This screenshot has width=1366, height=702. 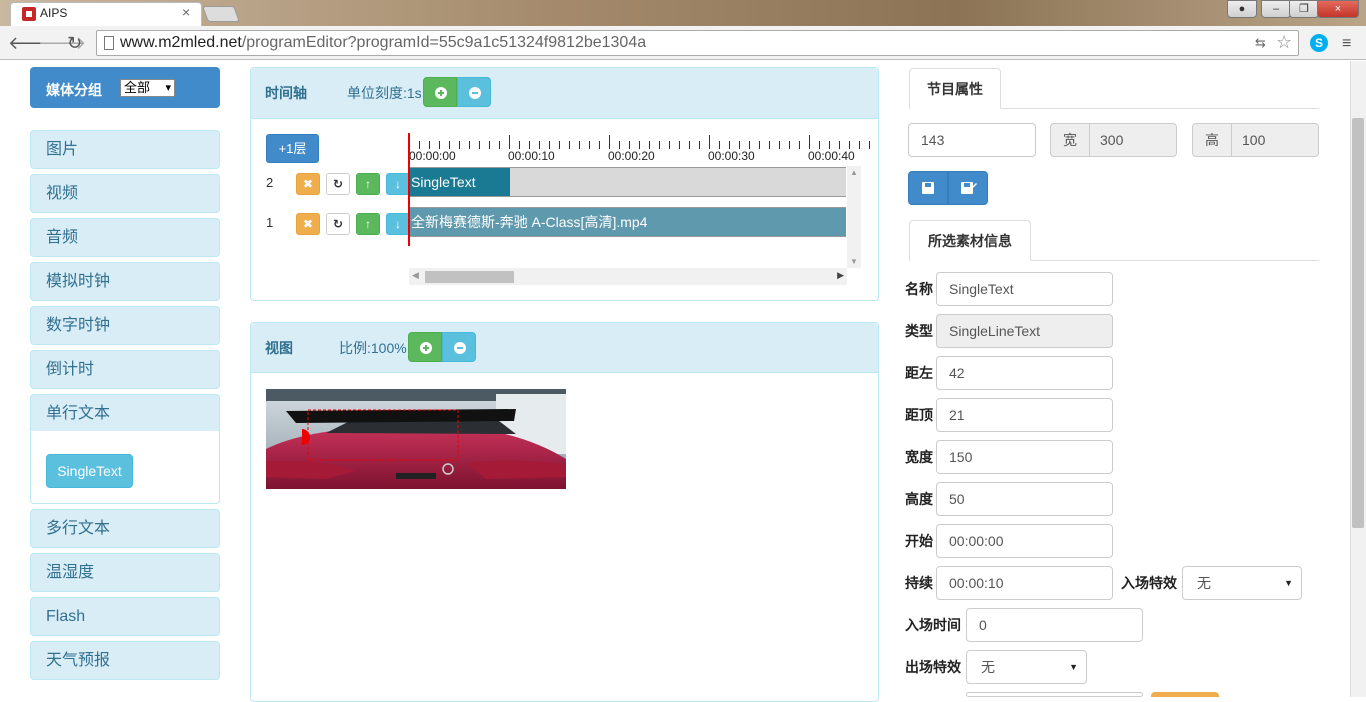 What do you see at coordinates (125, 616) in the screenshot?
I see `category-flash: Flash` at bounding box center [125, 616].